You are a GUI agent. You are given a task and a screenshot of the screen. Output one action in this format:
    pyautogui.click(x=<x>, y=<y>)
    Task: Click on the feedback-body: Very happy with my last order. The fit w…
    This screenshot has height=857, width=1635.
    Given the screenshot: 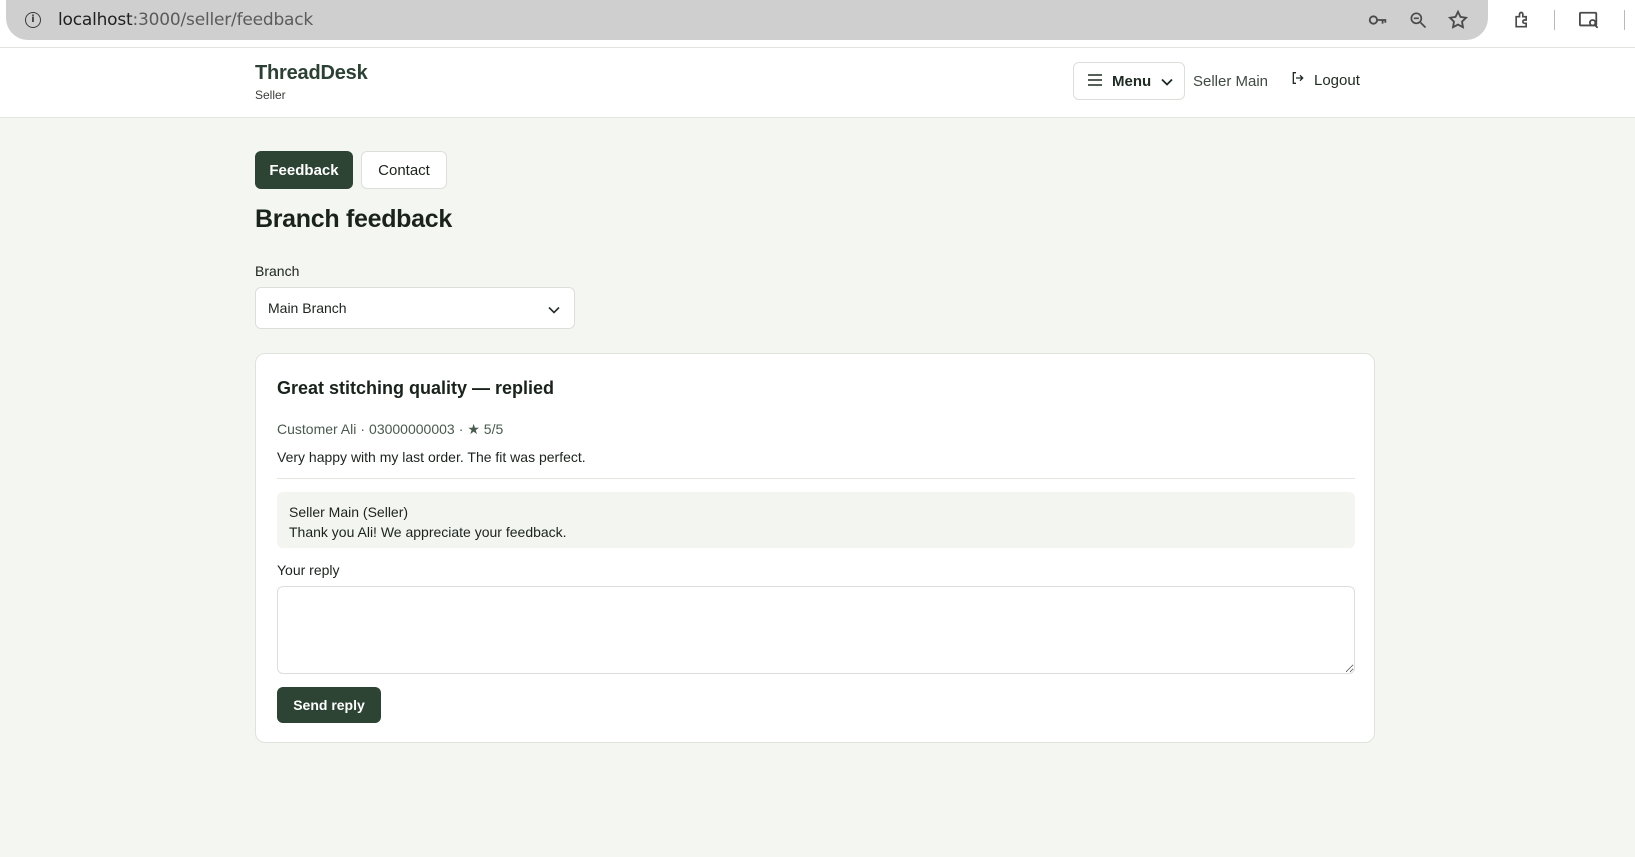 What is the action you would take?
    pyautogui.click(x=431, y=457)
    